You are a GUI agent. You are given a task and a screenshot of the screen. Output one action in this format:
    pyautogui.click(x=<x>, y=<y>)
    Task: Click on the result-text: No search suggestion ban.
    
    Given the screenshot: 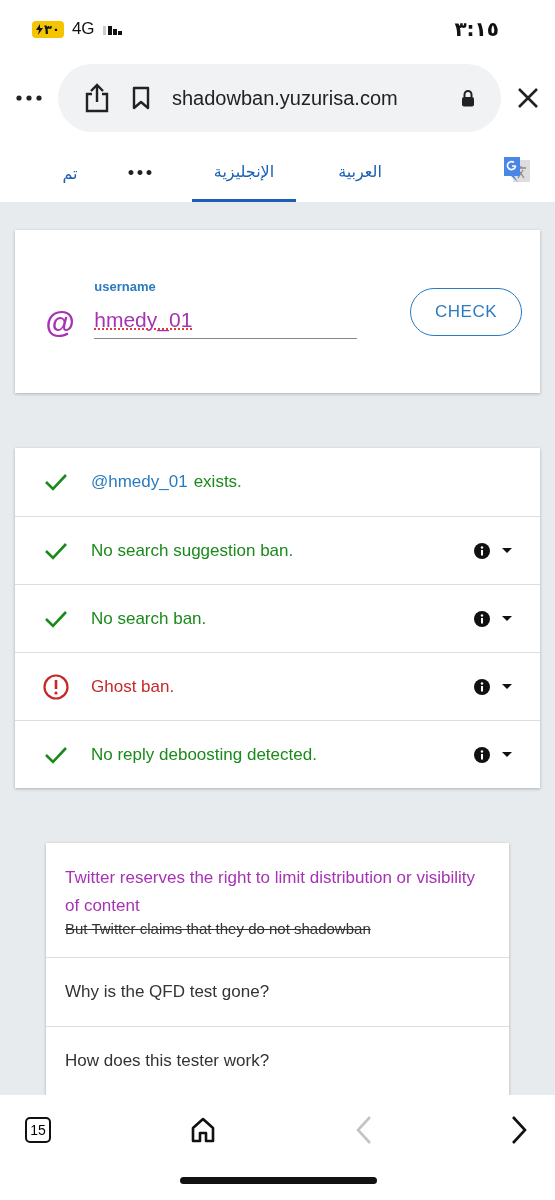 What is the action you would take?
    pyautogui.click(x=192, y=550)
    